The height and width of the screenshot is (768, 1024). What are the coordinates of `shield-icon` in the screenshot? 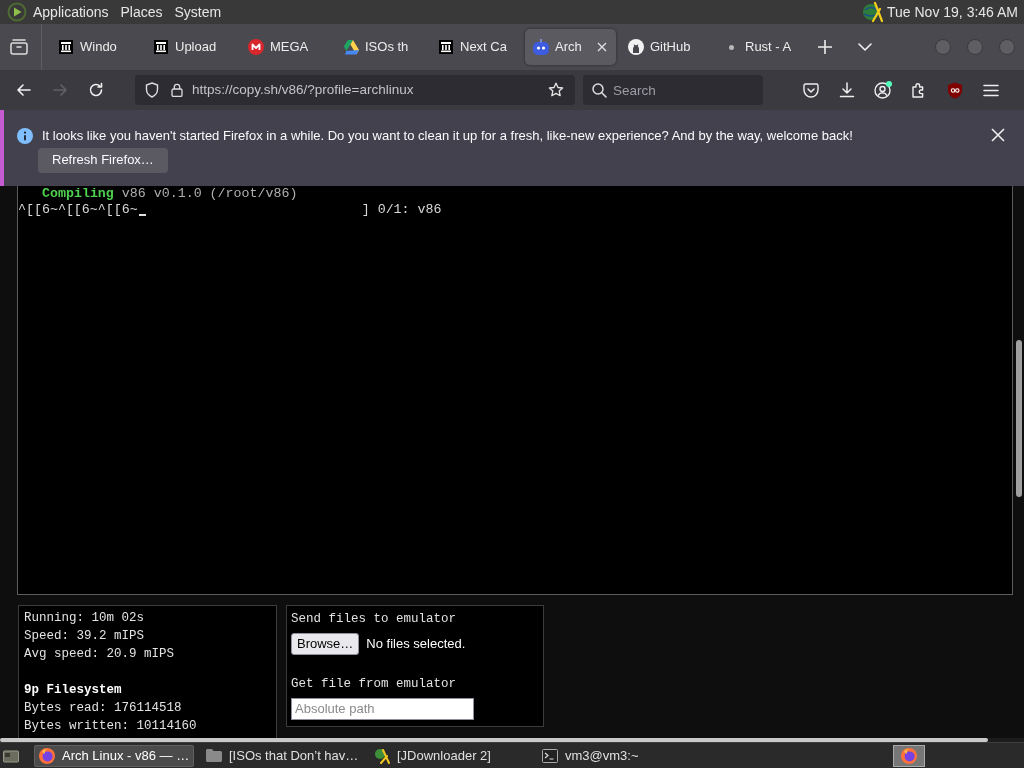 It's located at (152, 90).